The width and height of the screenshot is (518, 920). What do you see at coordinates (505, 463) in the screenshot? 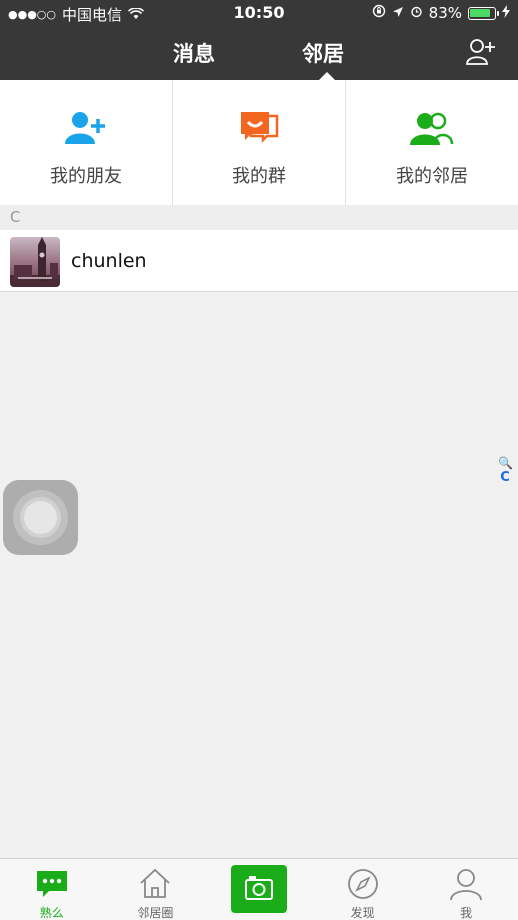
I see `index-search-icon: 🔍` at bounding box center [505, 463].